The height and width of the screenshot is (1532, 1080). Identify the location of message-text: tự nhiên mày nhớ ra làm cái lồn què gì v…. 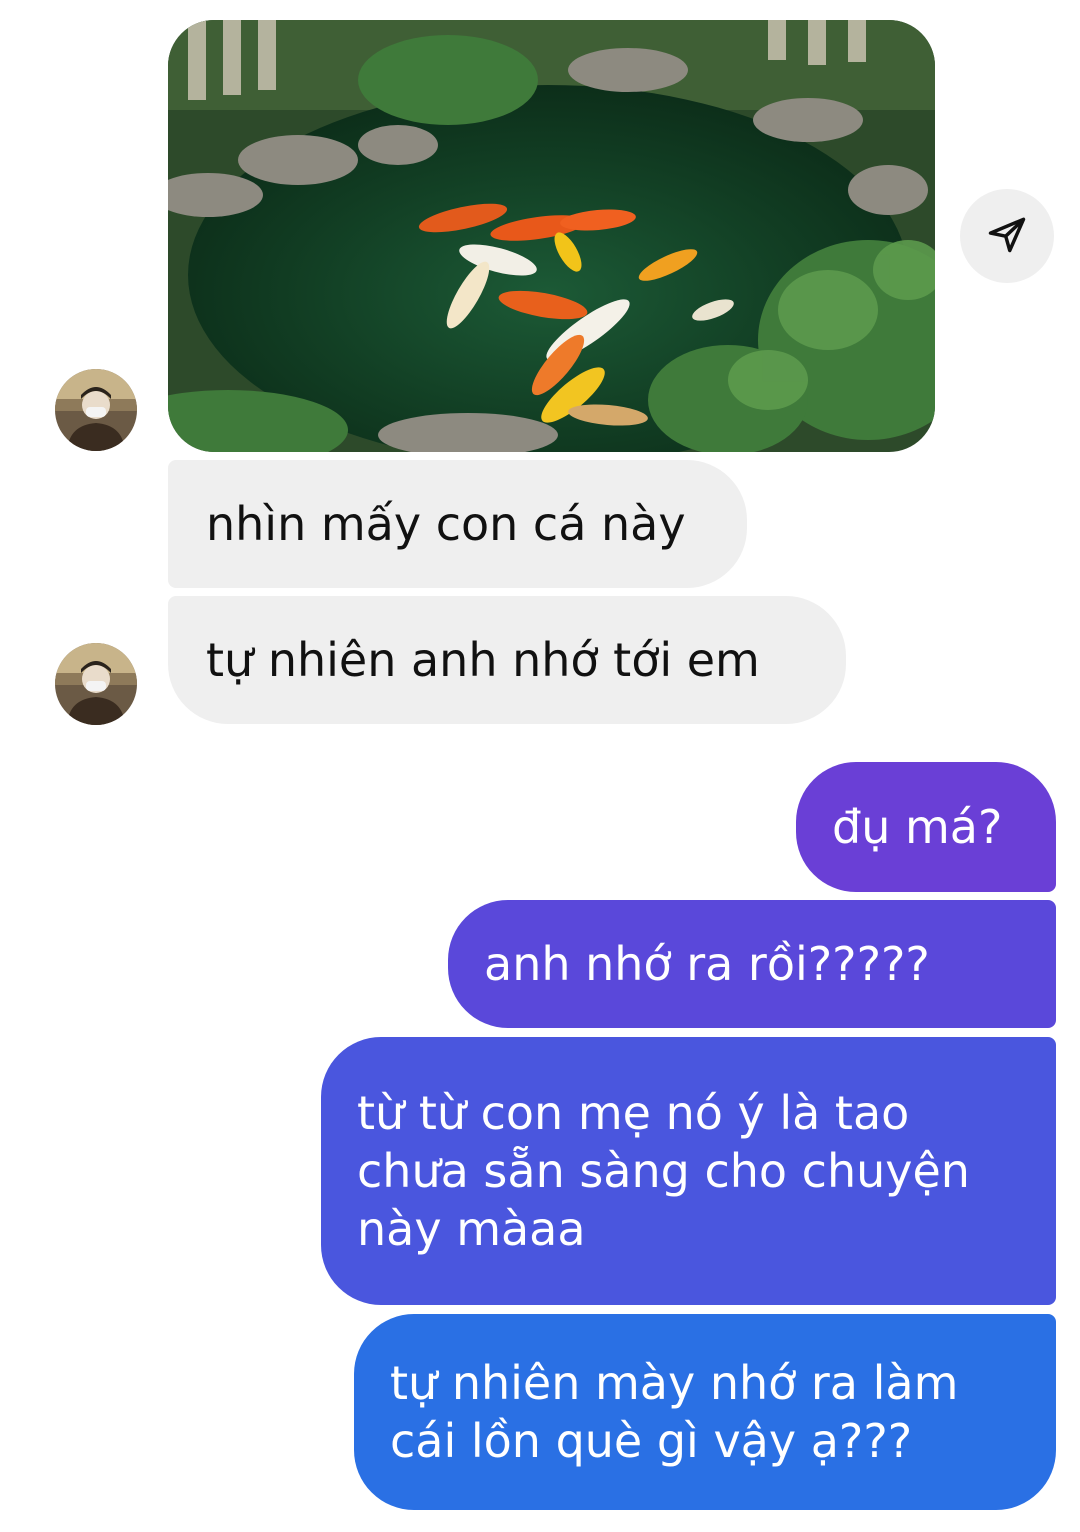
(674, 1412).